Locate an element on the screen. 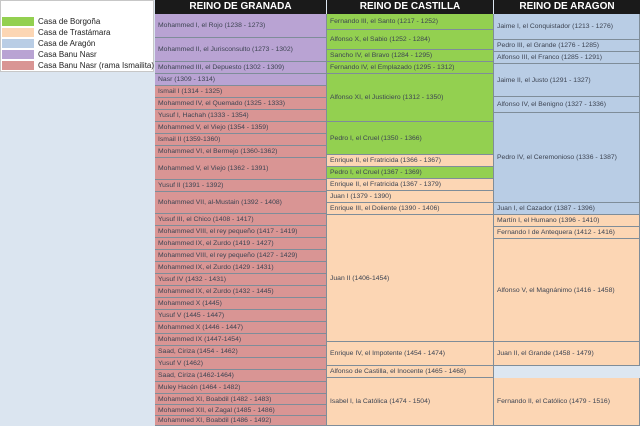 The height and width of the screenshot is (426, 640). legend-item-banu-nasr: Casa Banu Nasr is located at coordinates (77, 54).